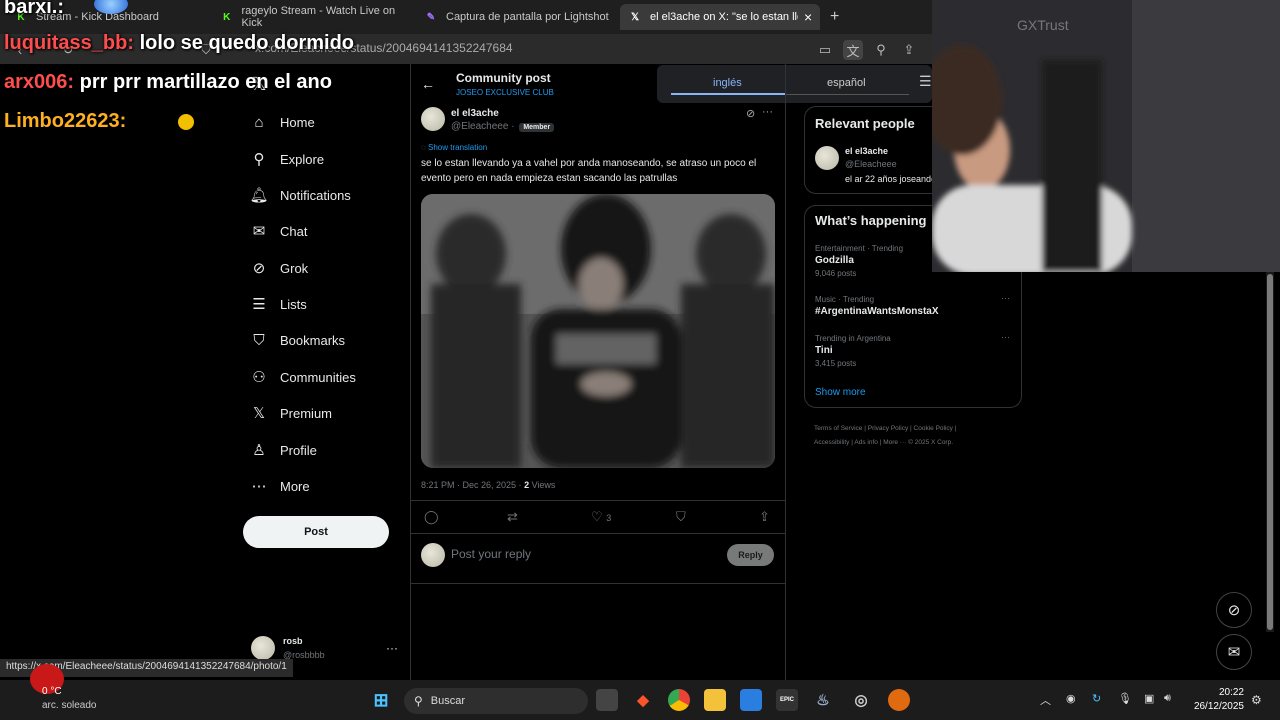  I want to click on nav-item-explore: ⚲ Explore, so click(287, 159).